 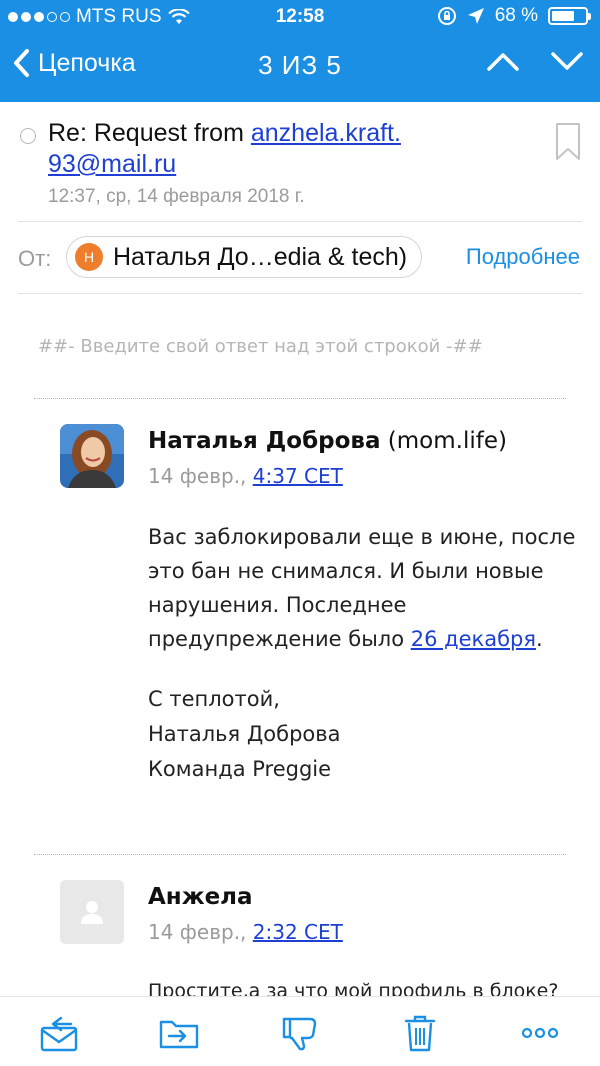 I want to click on message-date: 14 февр., 4:37 CET, so click(x=245, y=476).